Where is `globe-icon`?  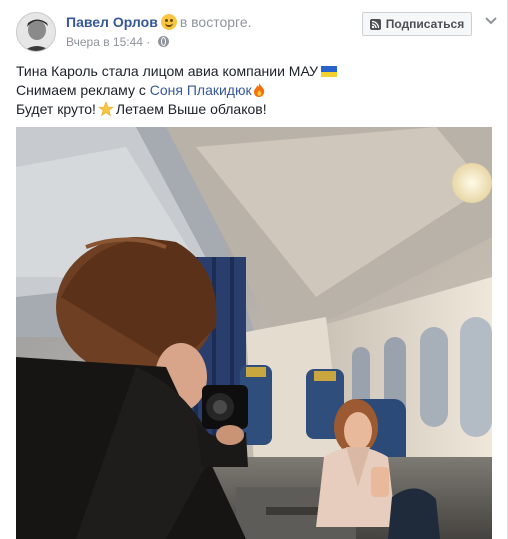
globe-icon is located at coordinates (163, 41).